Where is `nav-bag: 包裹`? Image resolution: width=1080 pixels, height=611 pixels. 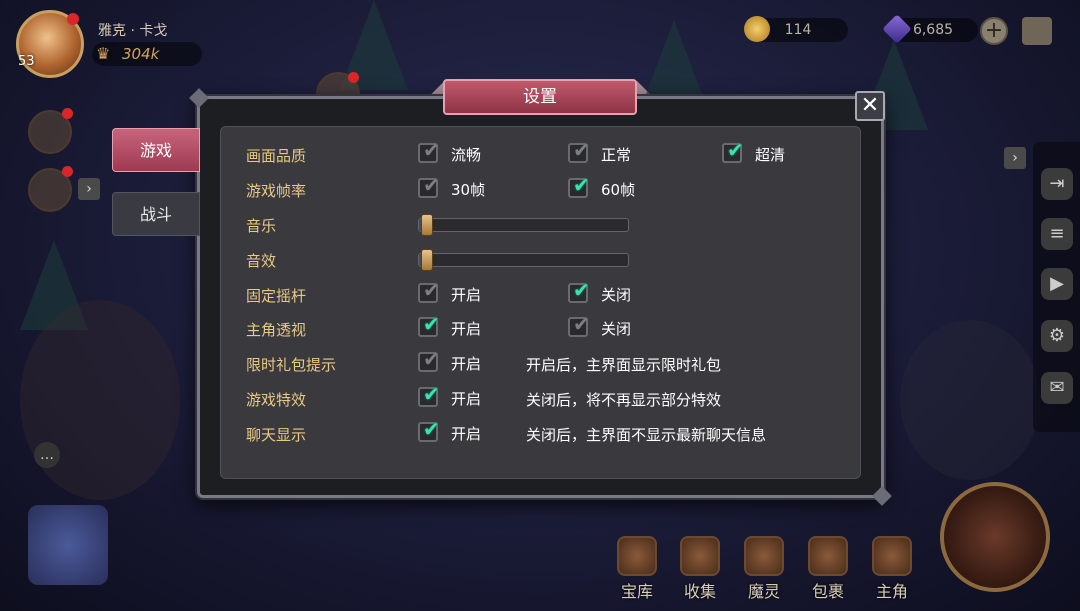 nav-bag: 包裹 is located at coordinates (828, 571).